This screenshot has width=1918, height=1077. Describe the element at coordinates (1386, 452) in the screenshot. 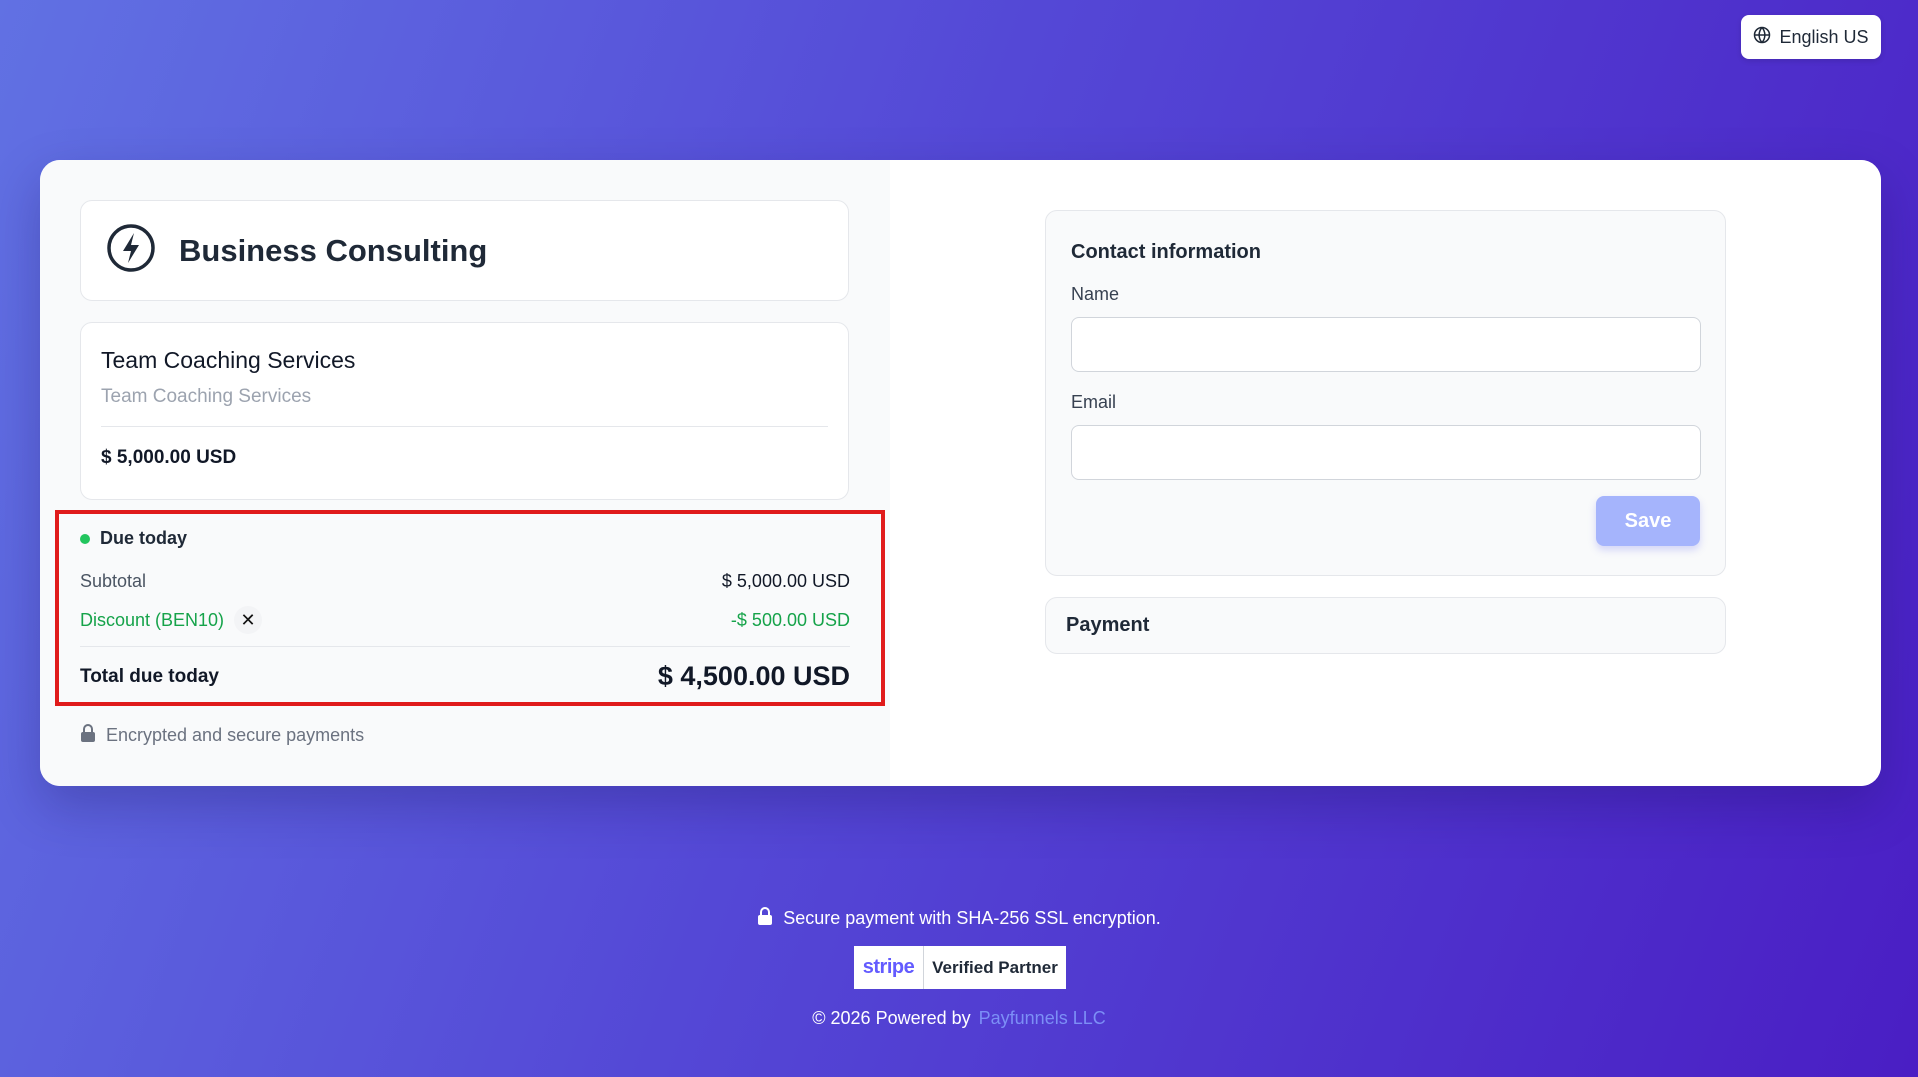

I see `email-input` at that location.